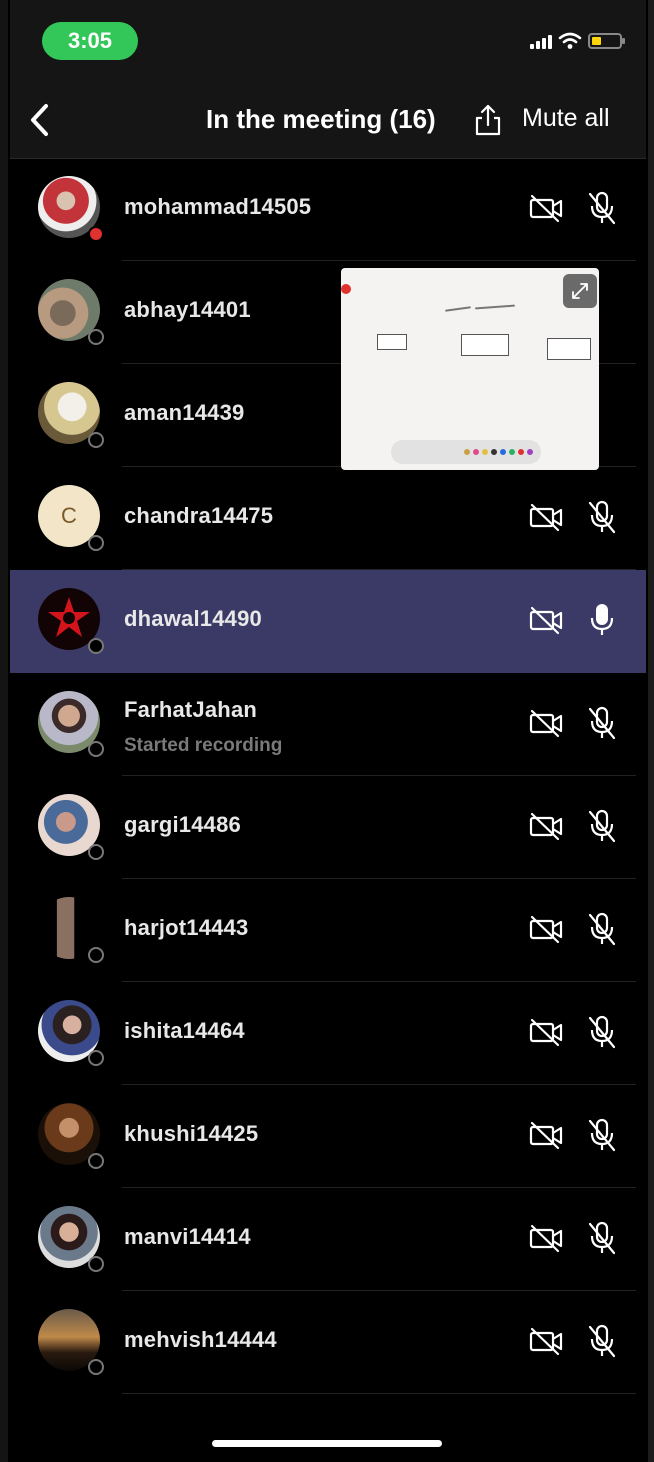  I want to click on participant-name: ishita14464, so click(184, 1030).